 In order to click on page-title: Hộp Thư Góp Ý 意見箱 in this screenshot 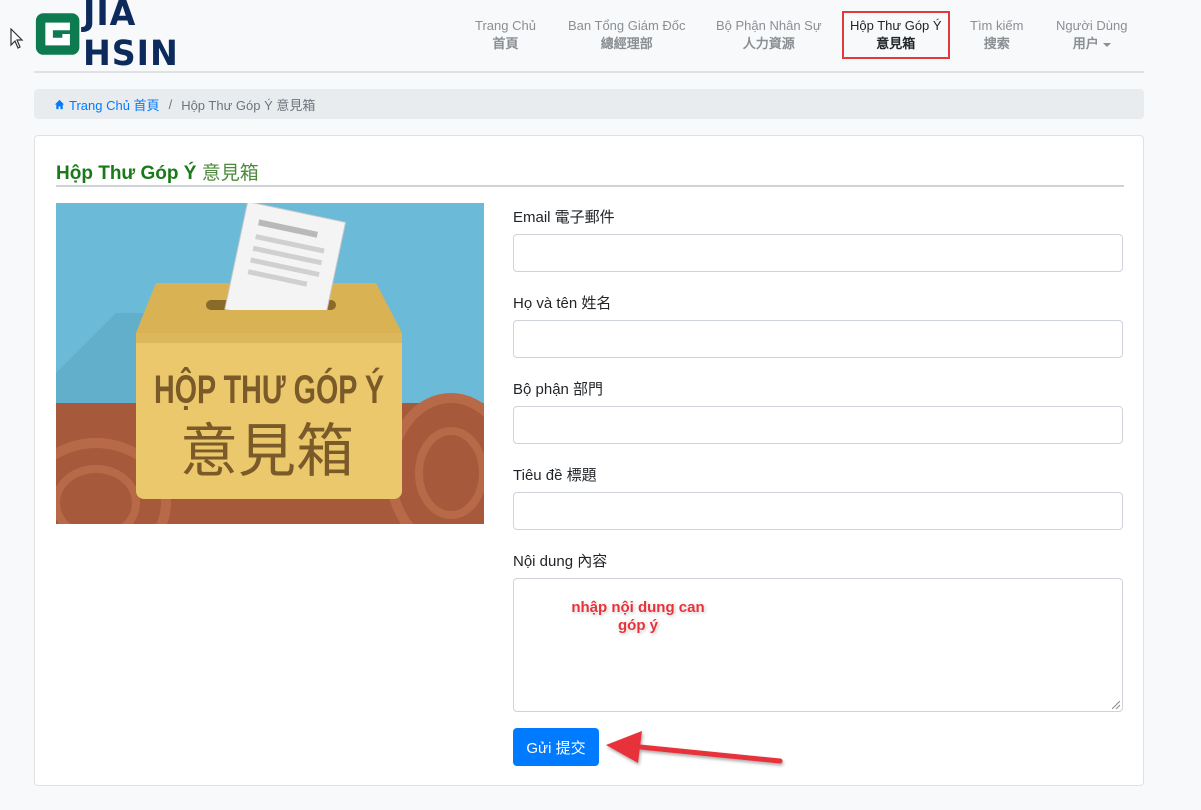, I will do `click(590, 172)`.